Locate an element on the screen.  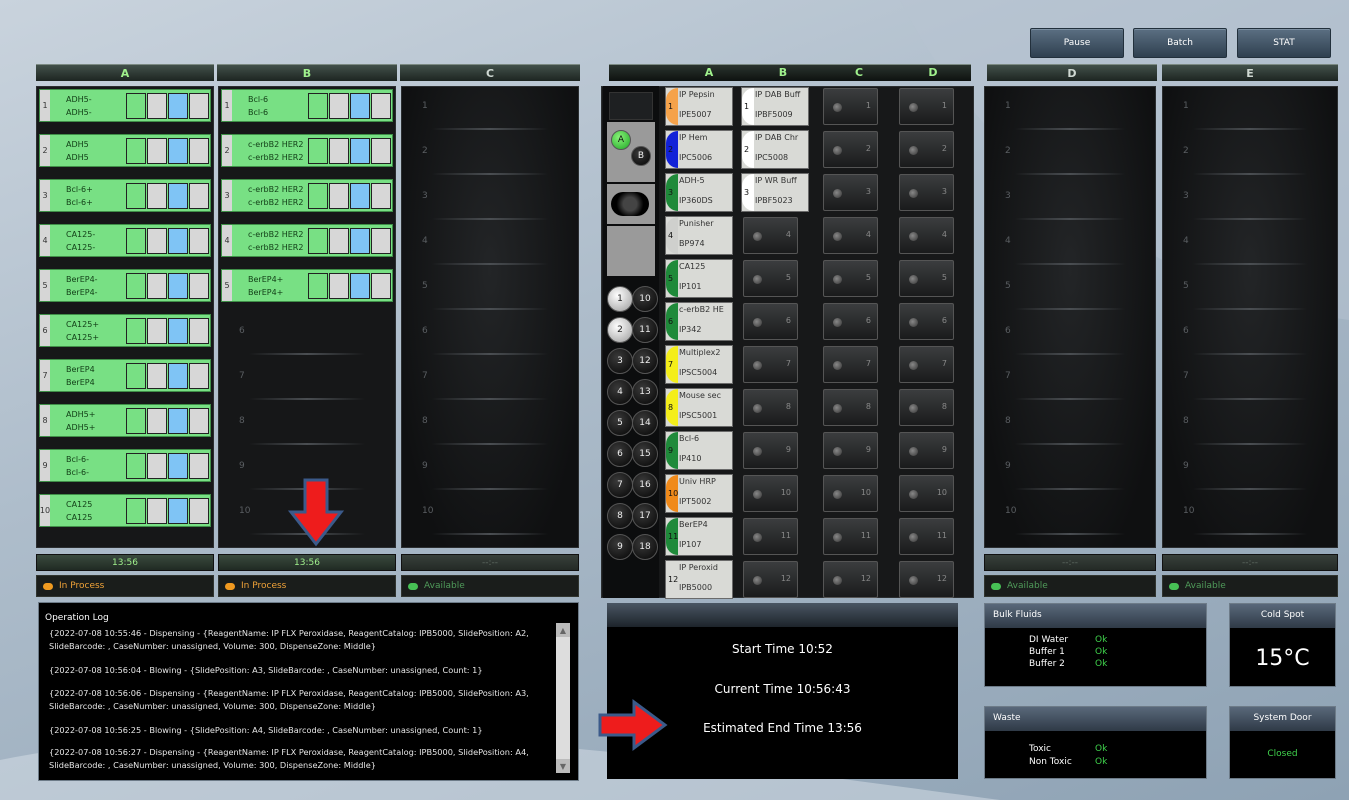
reagent-vial-icon: 15 is located at coordinates (645, 454).